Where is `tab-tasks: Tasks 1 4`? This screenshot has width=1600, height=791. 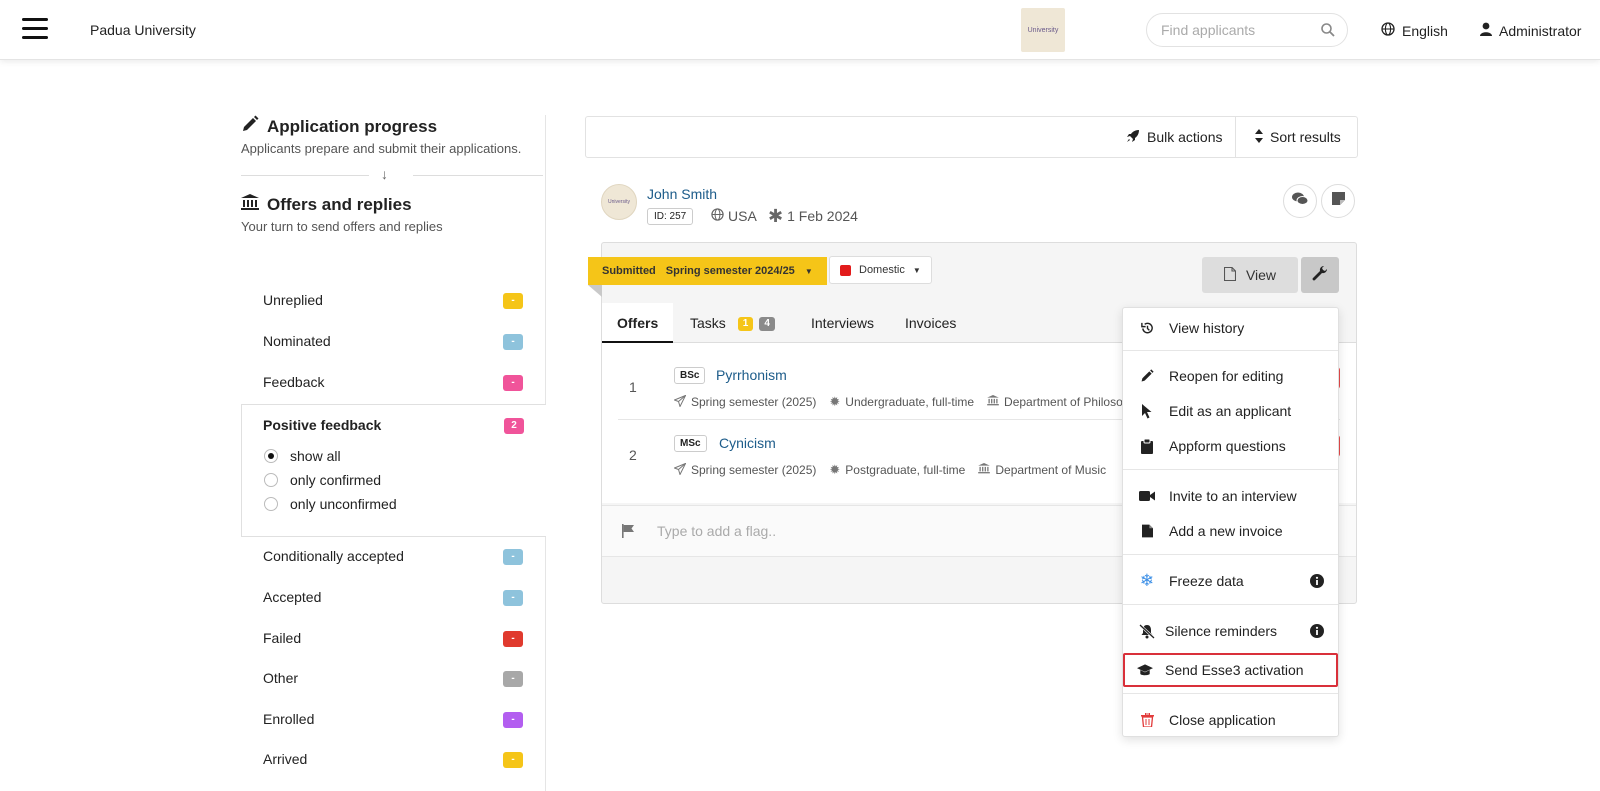 tab-tasks: Tasks 1 4 is located at coordinates (732, 323).